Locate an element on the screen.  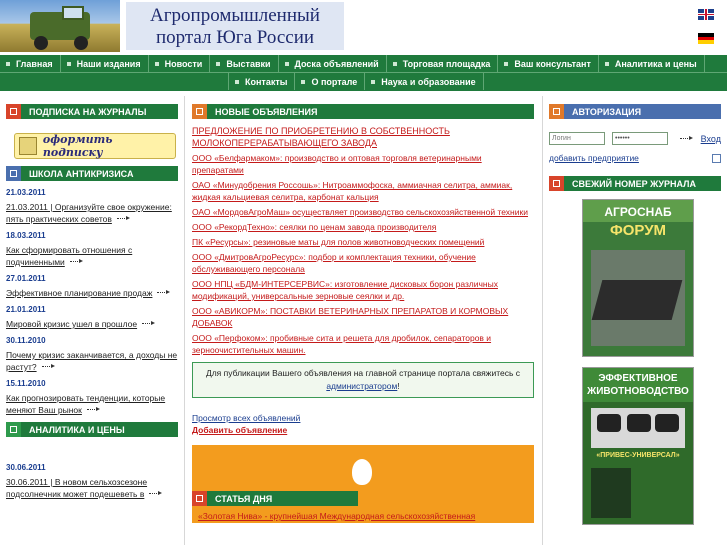
nav-item-label: Доска объявлений is located at coordinates (336, 63).